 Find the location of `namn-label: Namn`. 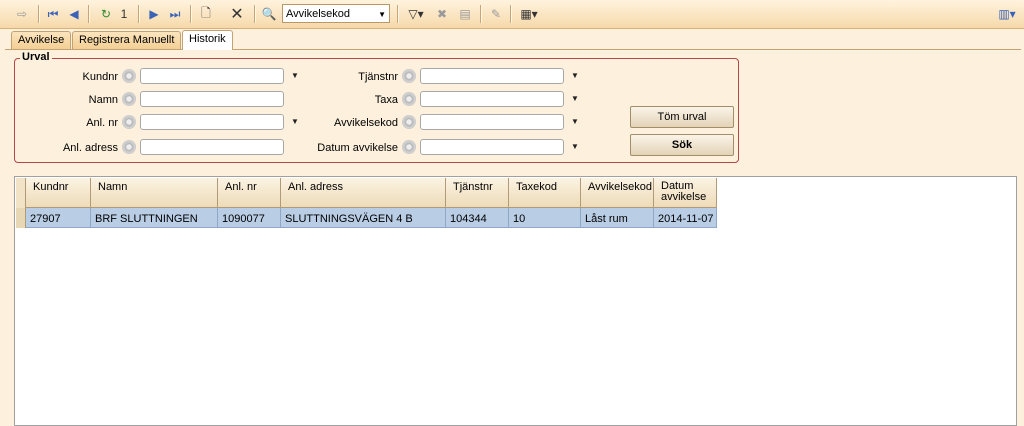

namn-label: Namn is located at coordinates (103, 100).